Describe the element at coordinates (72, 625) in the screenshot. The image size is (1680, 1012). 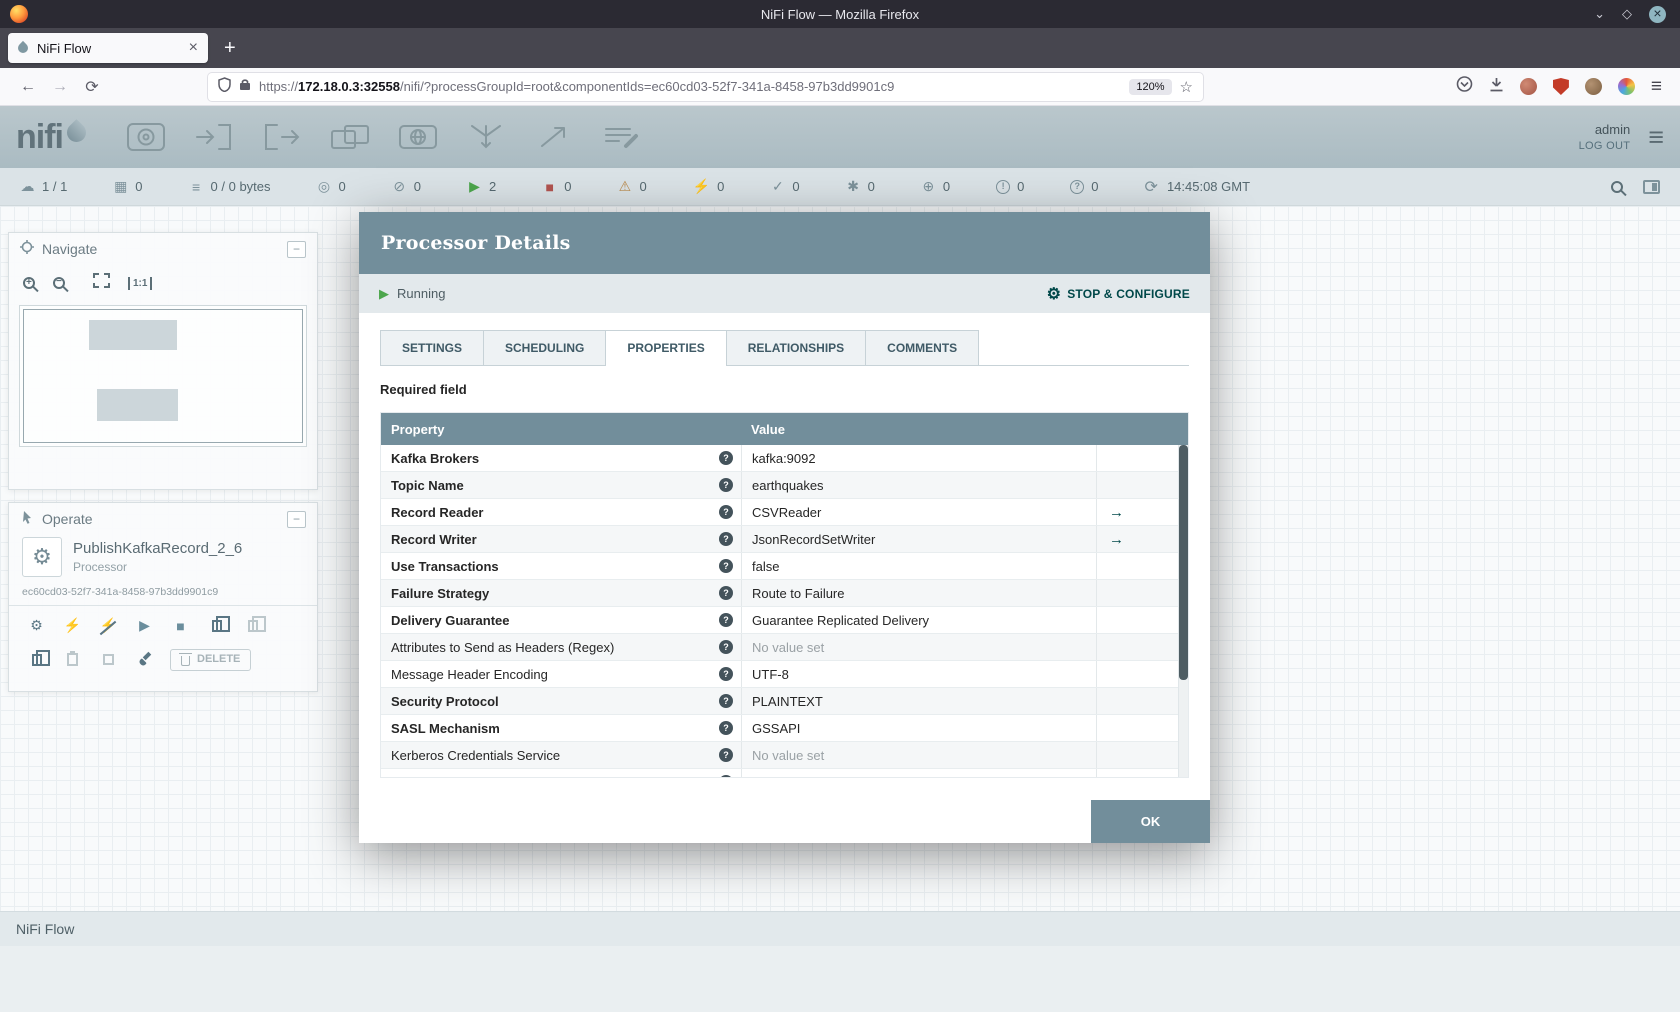
I see `enable-button: ⚡` at that location.